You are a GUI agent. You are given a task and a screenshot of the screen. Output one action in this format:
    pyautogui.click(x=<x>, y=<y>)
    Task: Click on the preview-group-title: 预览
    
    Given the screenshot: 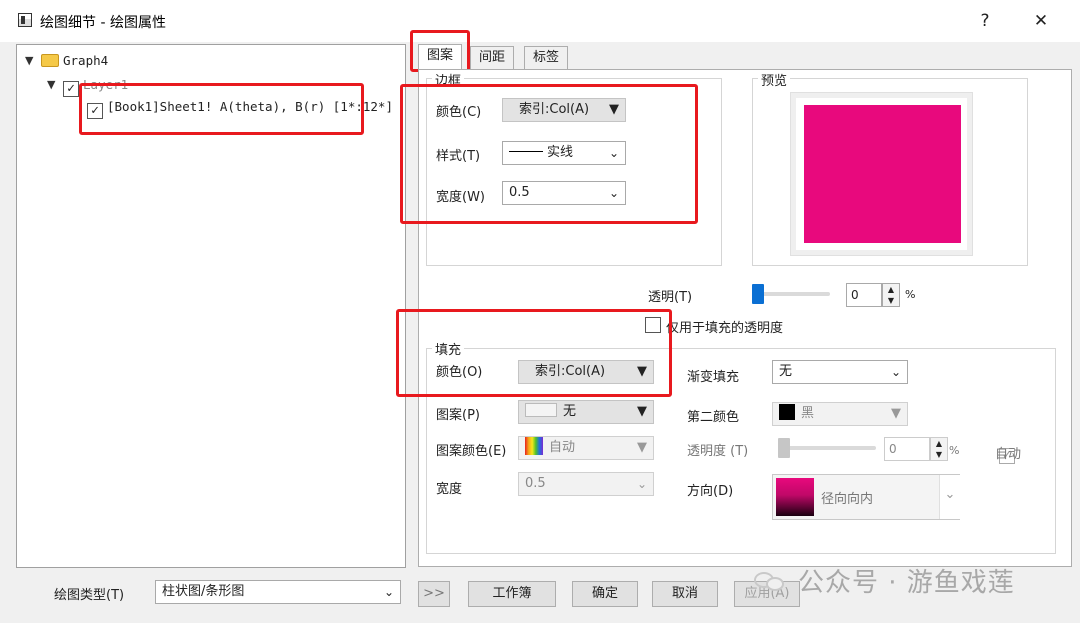 What is the action you would take?
    pyautogui.click(x=774, y=79)
    